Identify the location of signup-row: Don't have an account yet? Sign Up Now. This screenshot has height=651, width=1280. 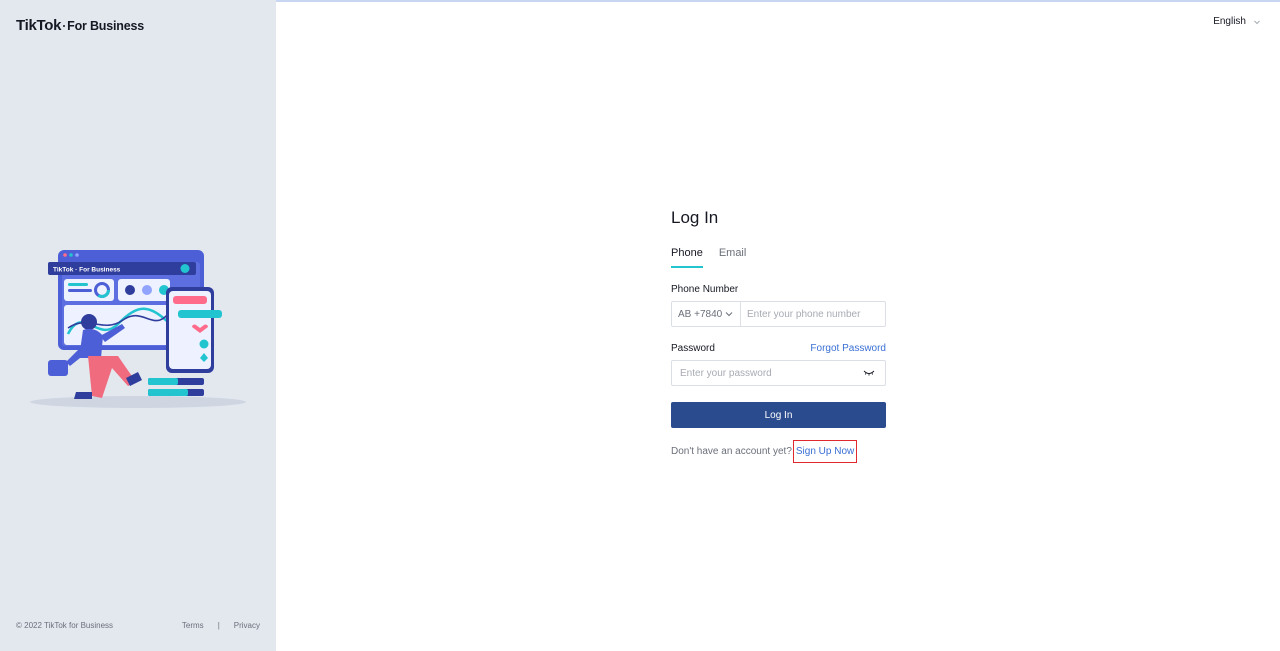
(778, 451).